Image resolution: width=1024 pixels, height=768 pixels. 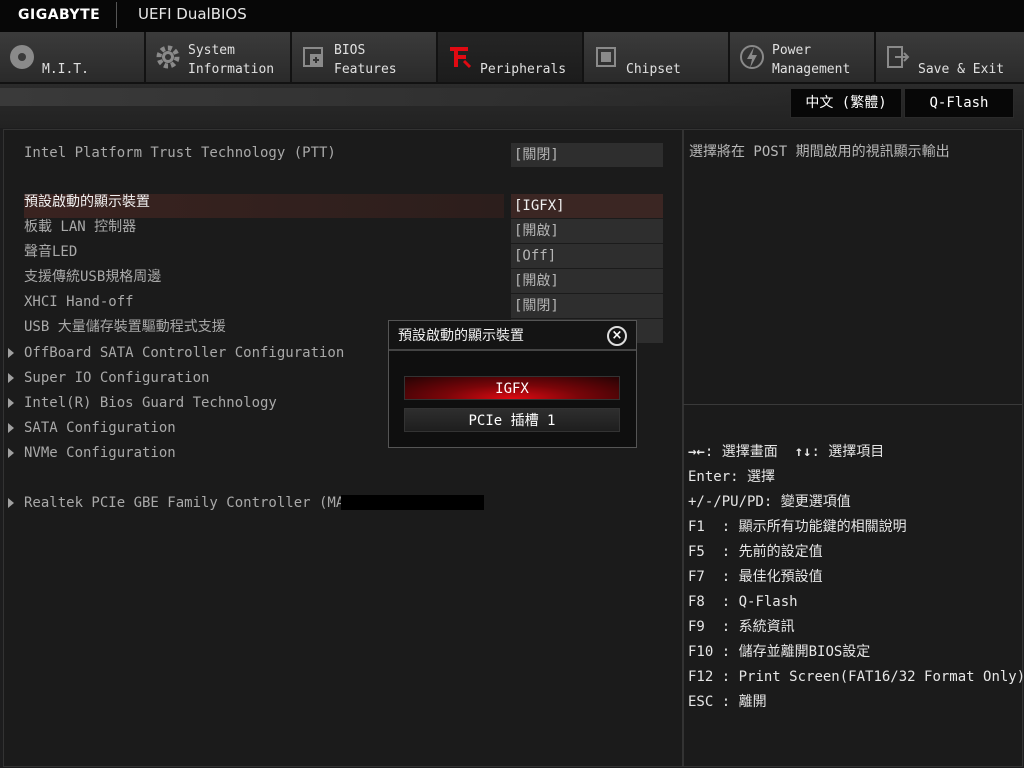 I want to click on setting-ptt-value: [關閉], so click(x=587, y=155).